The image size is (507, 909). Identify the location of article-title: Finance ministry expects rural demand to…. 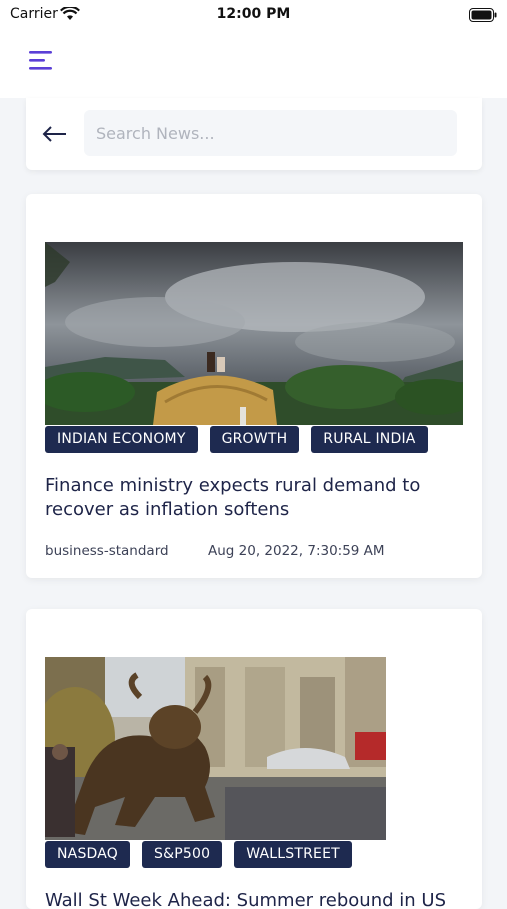
(254, 498).